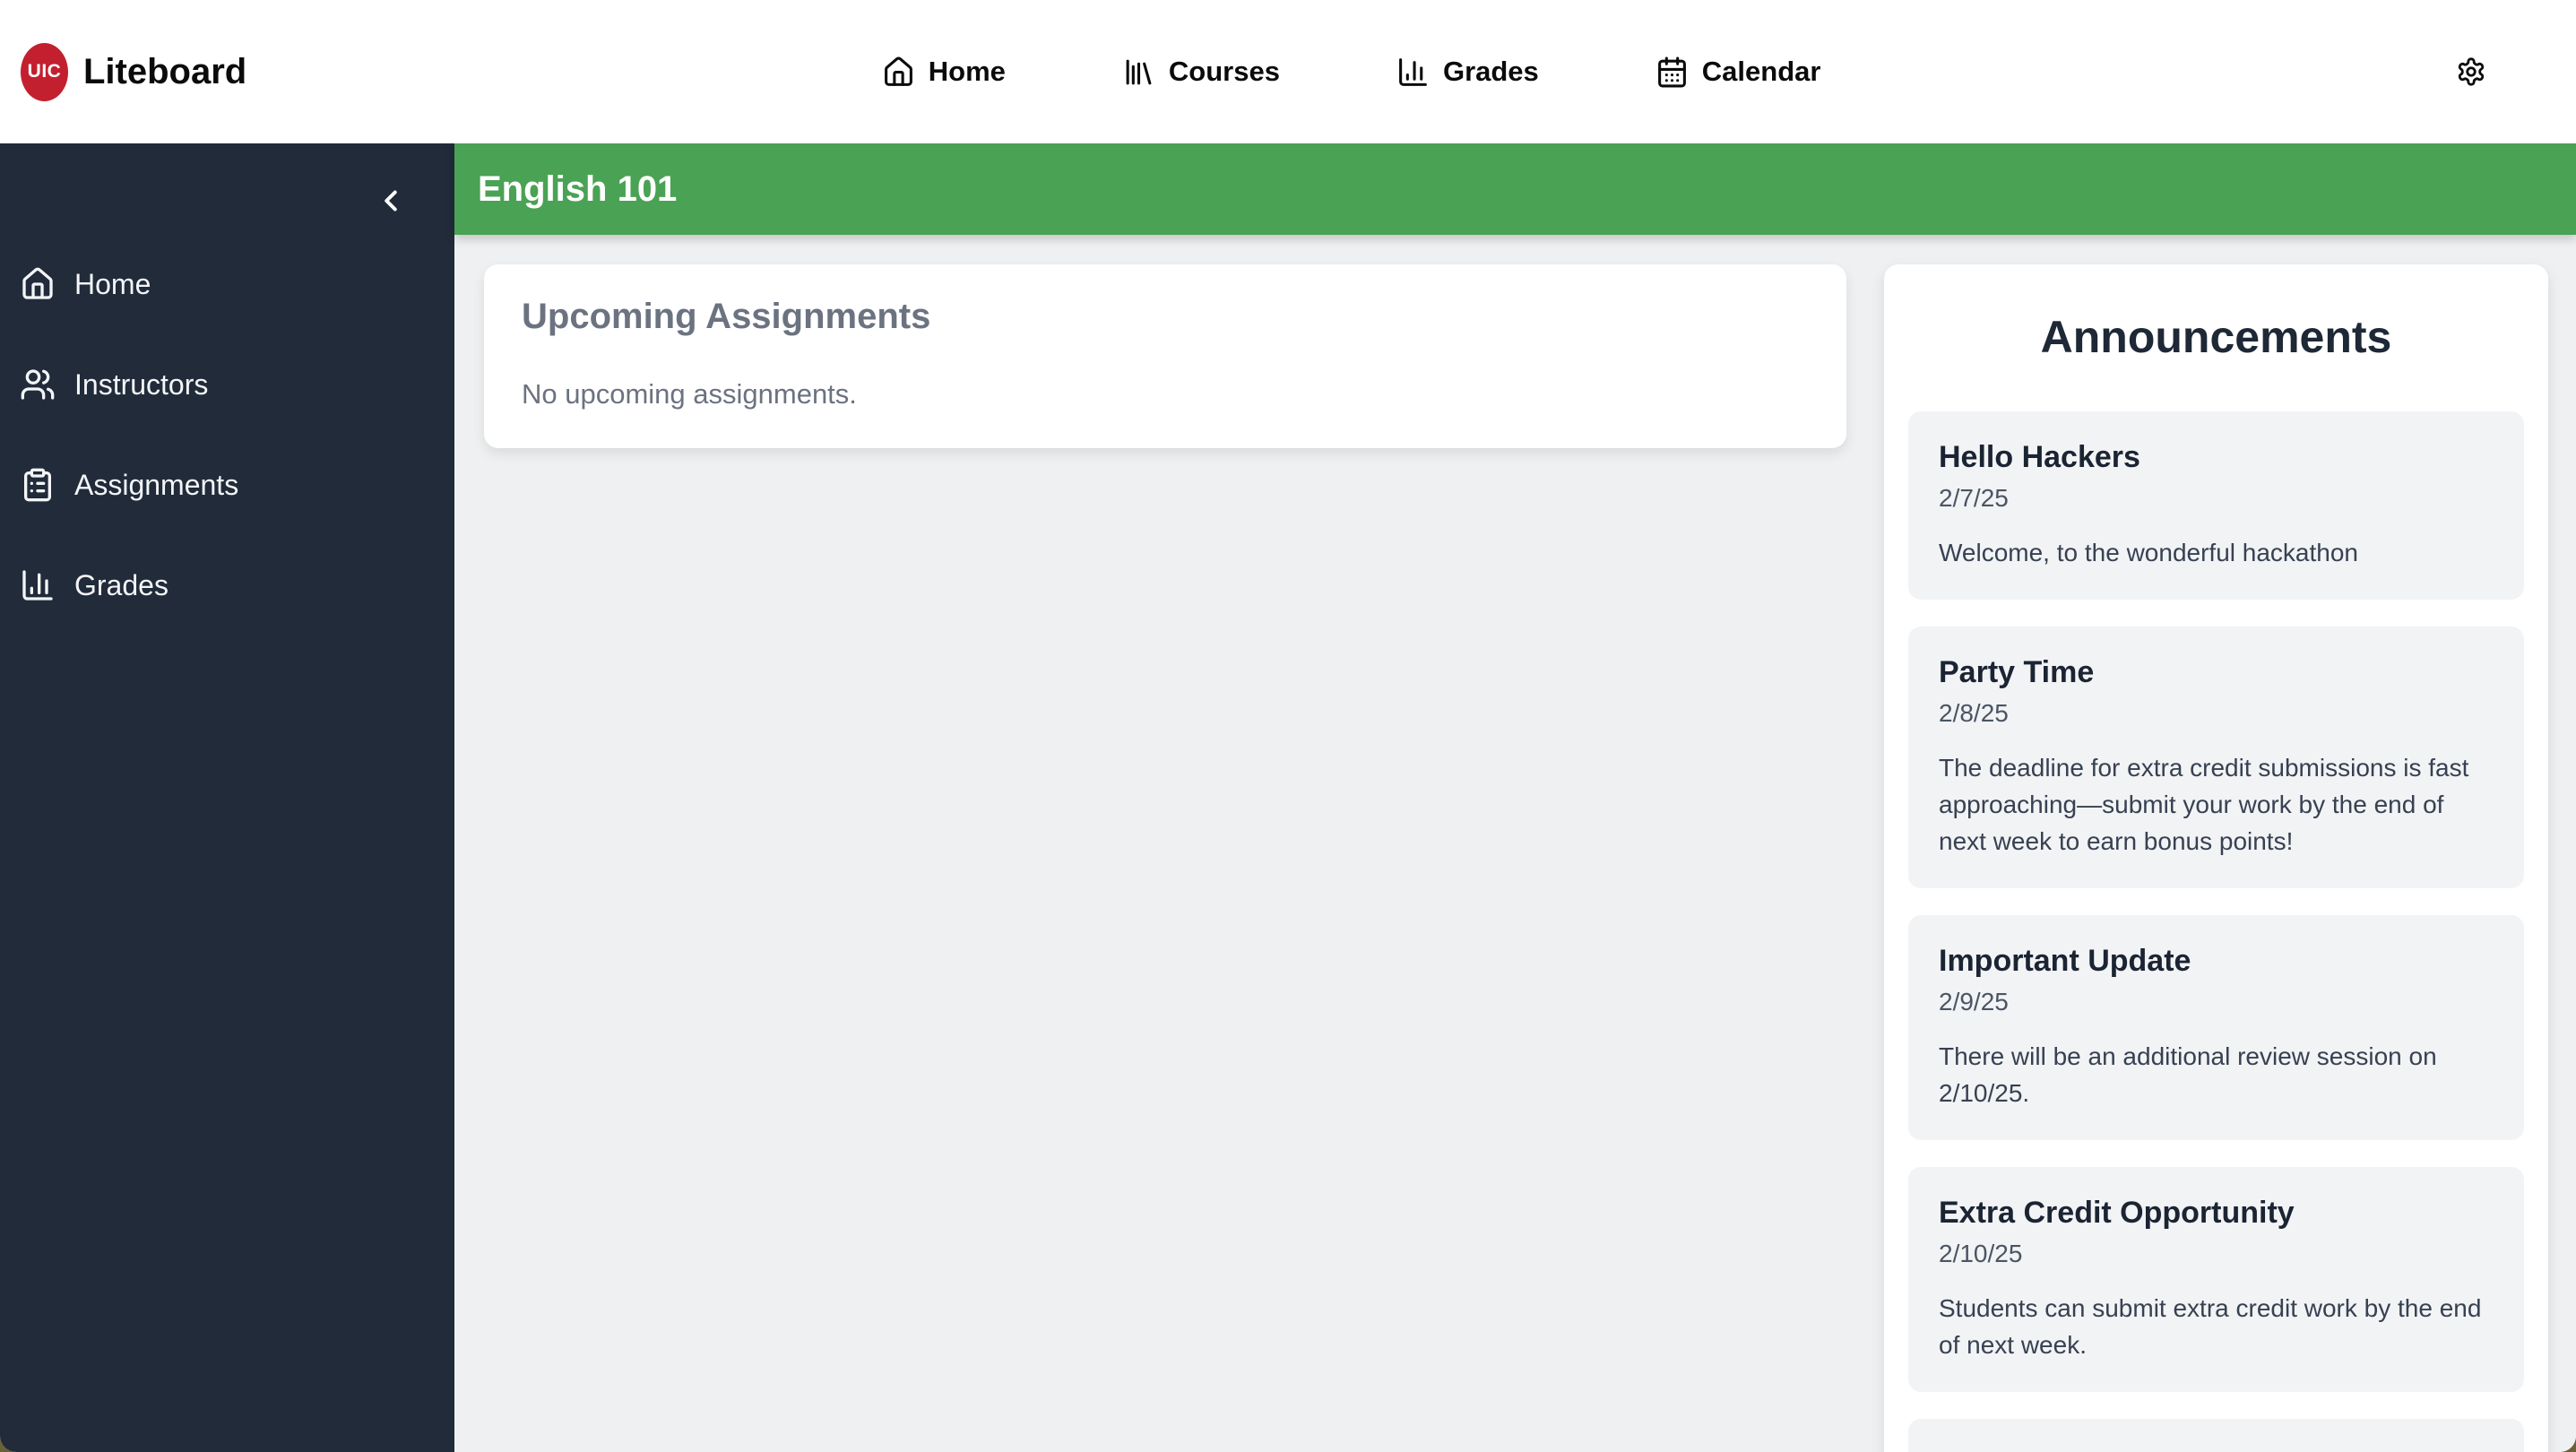 The width and height of the screenshot is (2576, 1452). Describe the element at coordinates (156, 485) in the screenshot. I see `sidebar-item-assignments-label: Assignments` at that location.